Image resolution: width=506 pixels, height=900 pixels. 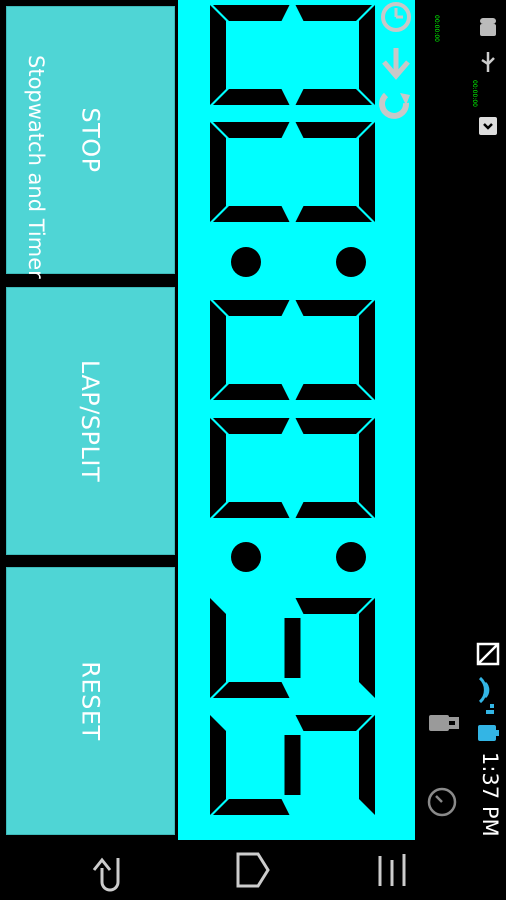 What do you see at coordinates (396, 64) in the screenshot?
I see `sort-arrow-icon` at bounding box center [396, 64].